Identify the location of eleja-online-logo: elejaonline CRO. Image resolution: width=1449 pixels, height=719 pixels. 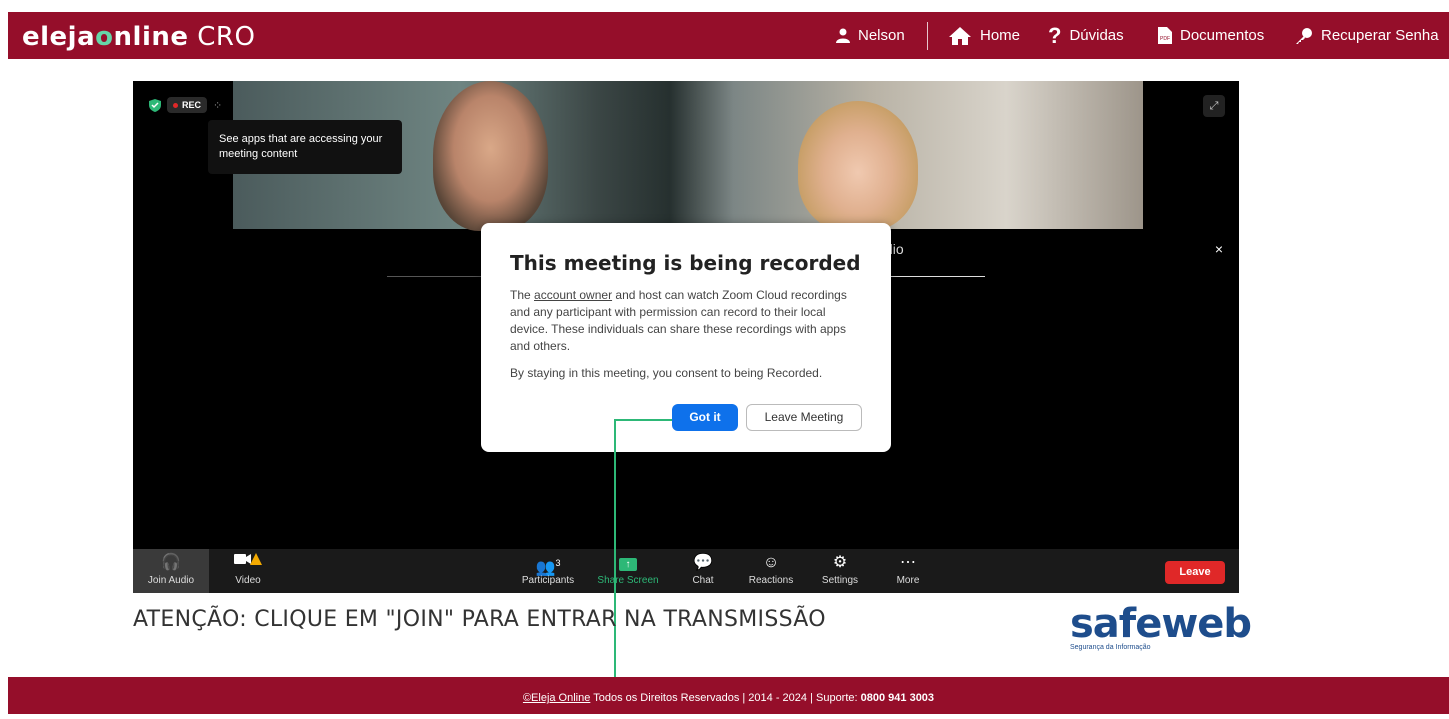
(138, 37).